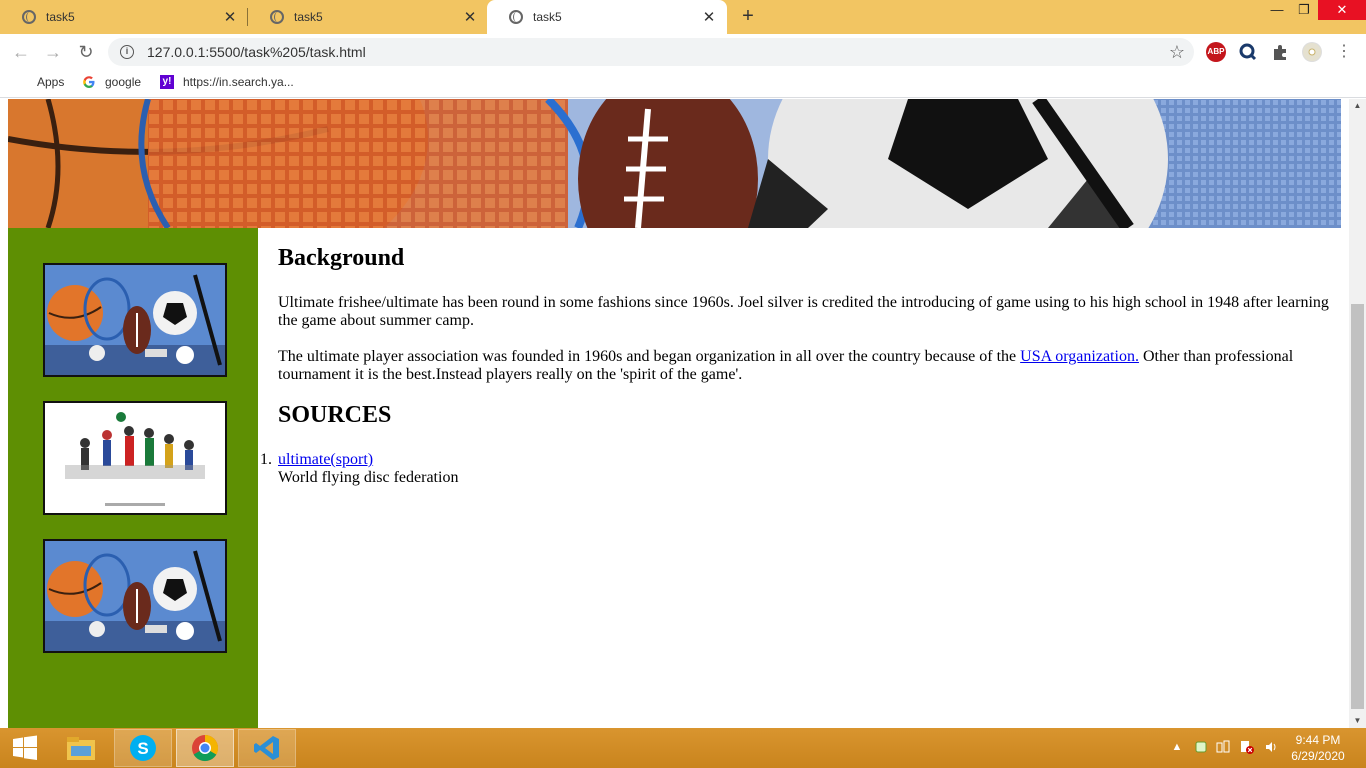 The width and height of the screenshot is (1366, 768). Describe the element at coordinates (21, 52) in the screenshot. I see `back-arrow-icon: ←` at that location.